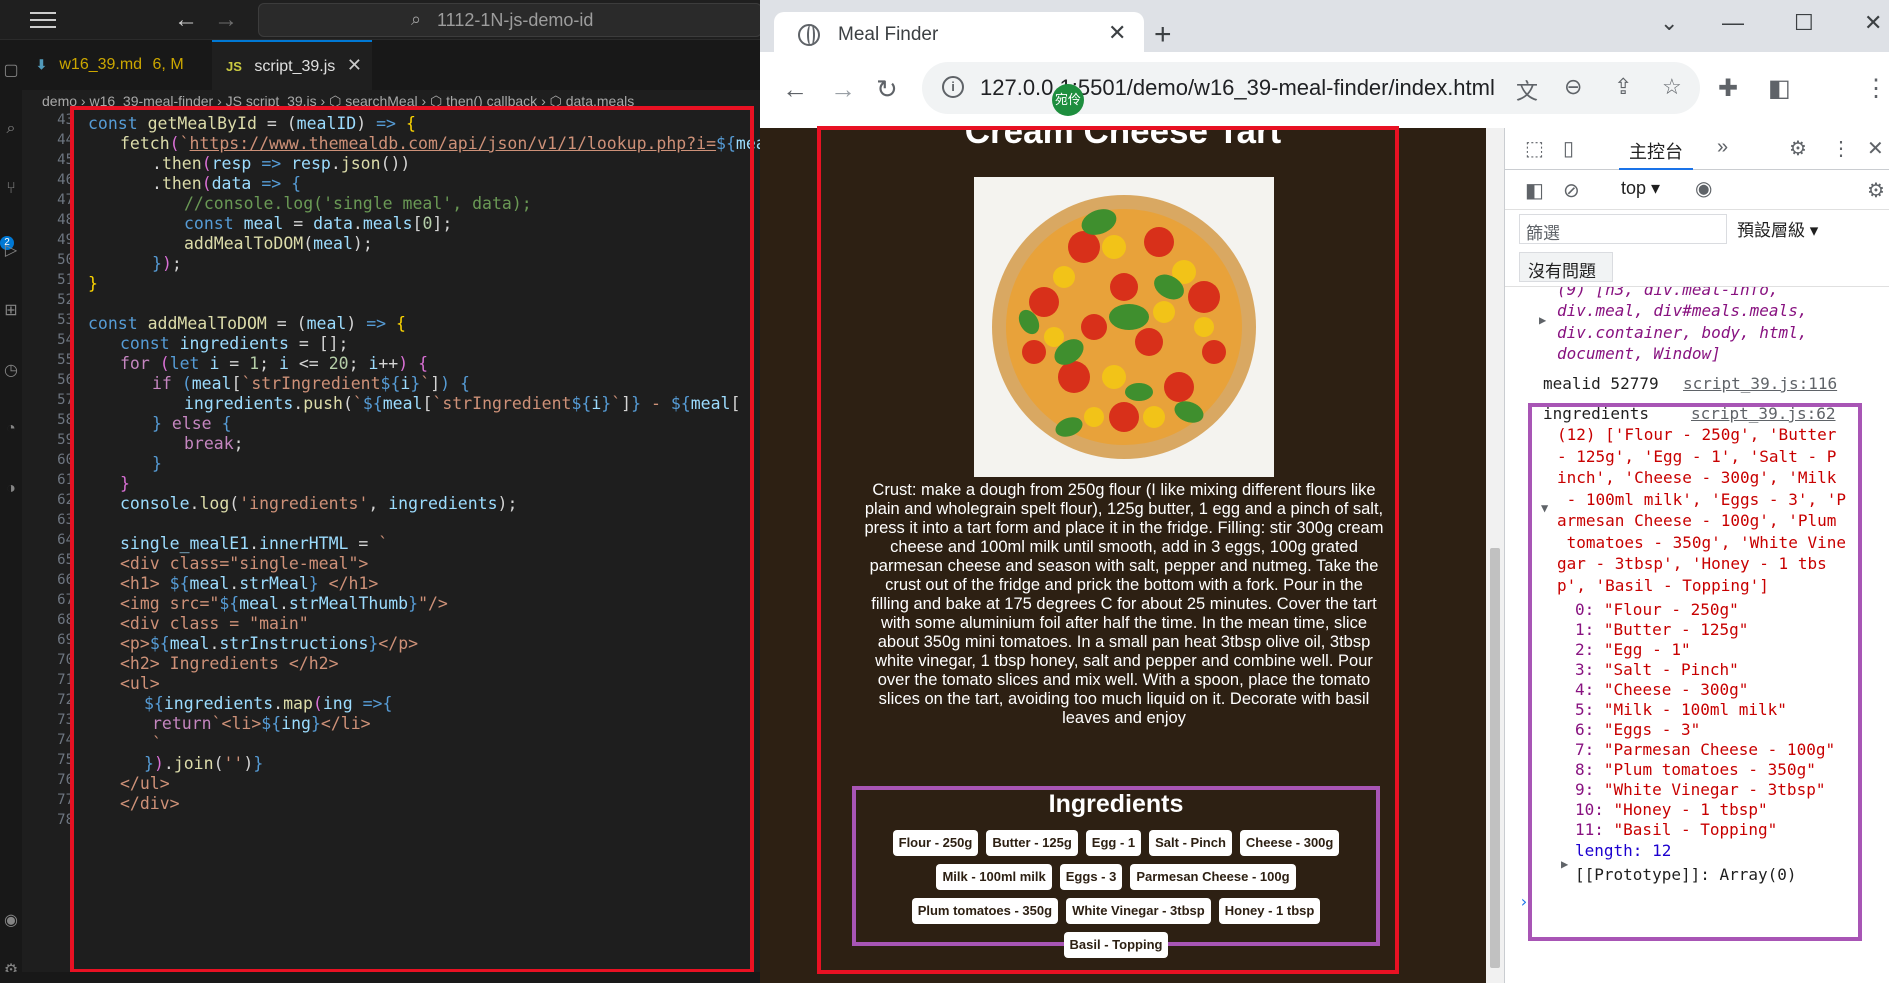  I want to click on tab-label: script_39.js, so click(295, 66).